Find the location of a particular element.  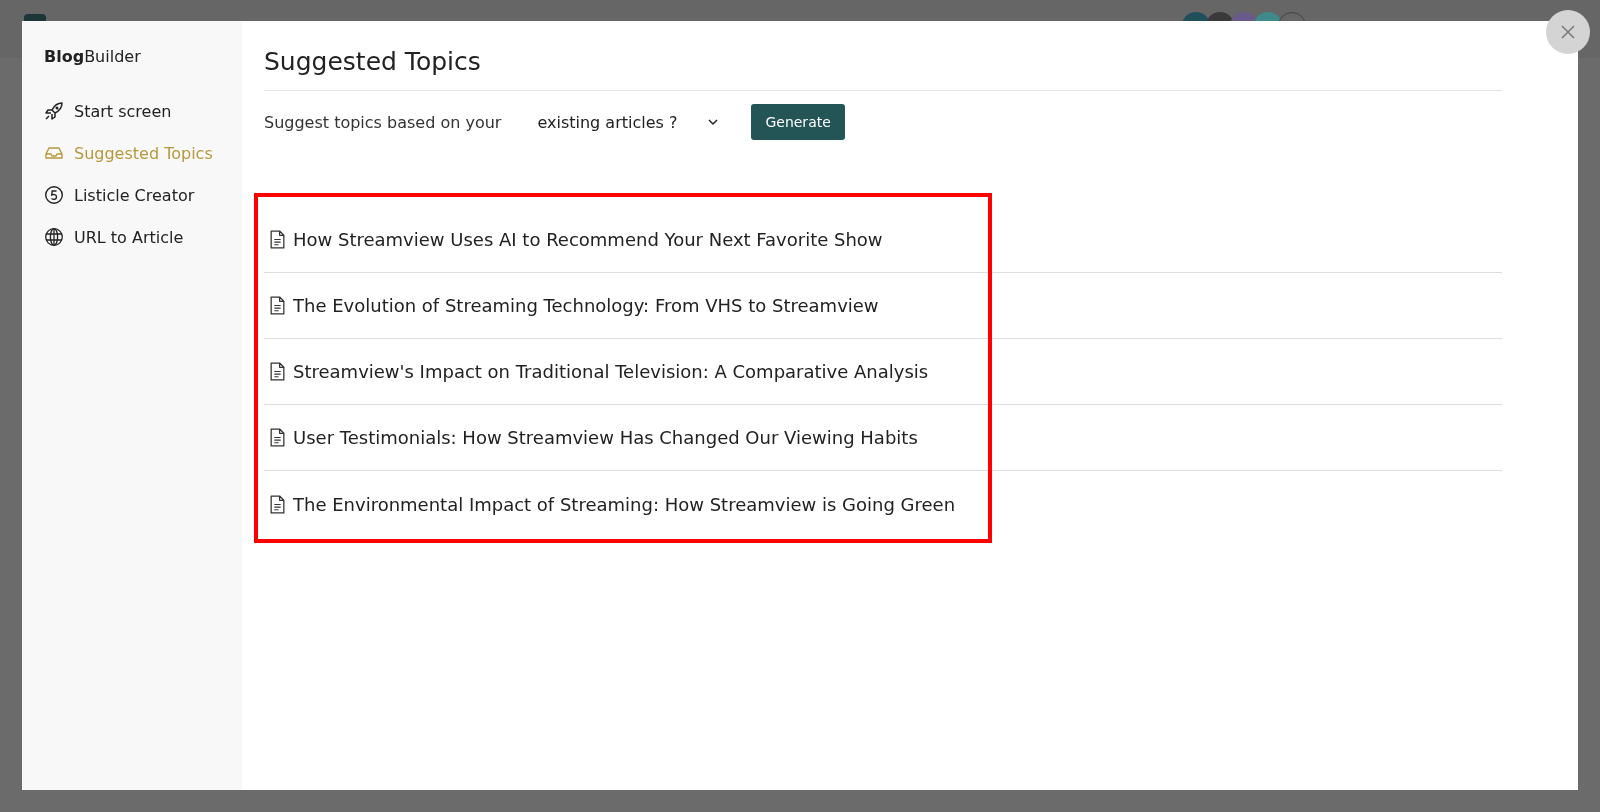

globe-icon is located at coordinates (54, 237).